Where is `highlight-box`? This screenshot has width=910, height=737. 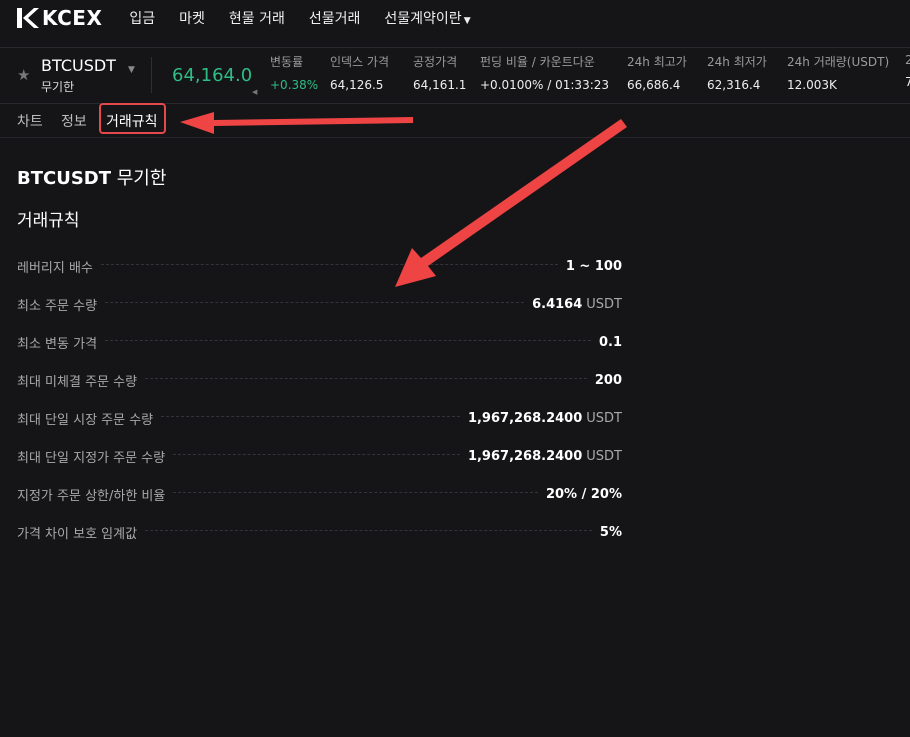 highlight-box is located at coordinates (132, 118).